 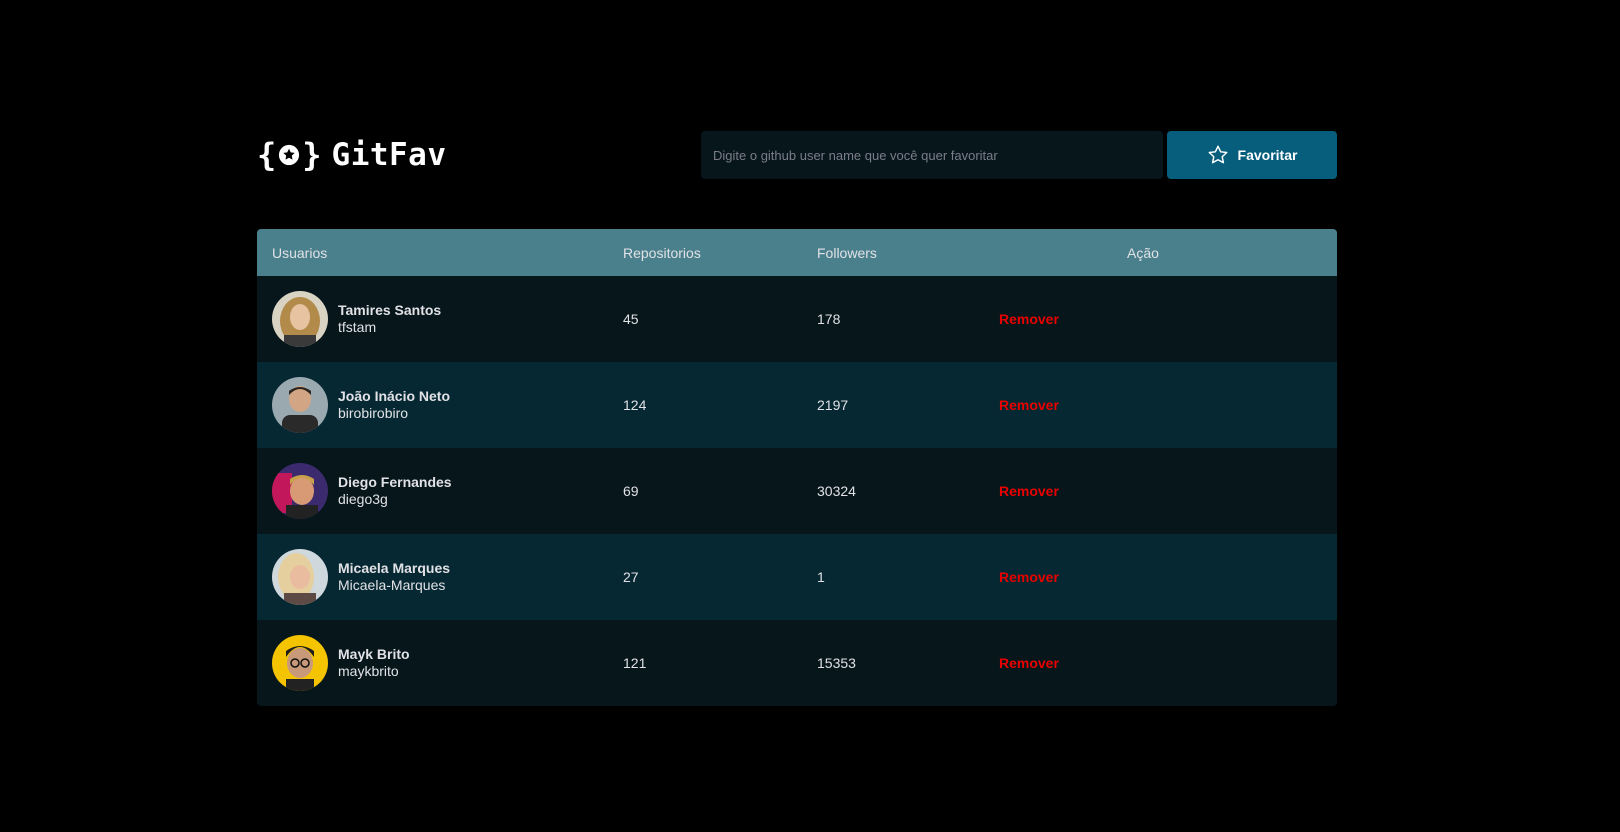 I want to click on logo: { } GitFav, so click(x=352, y=155).